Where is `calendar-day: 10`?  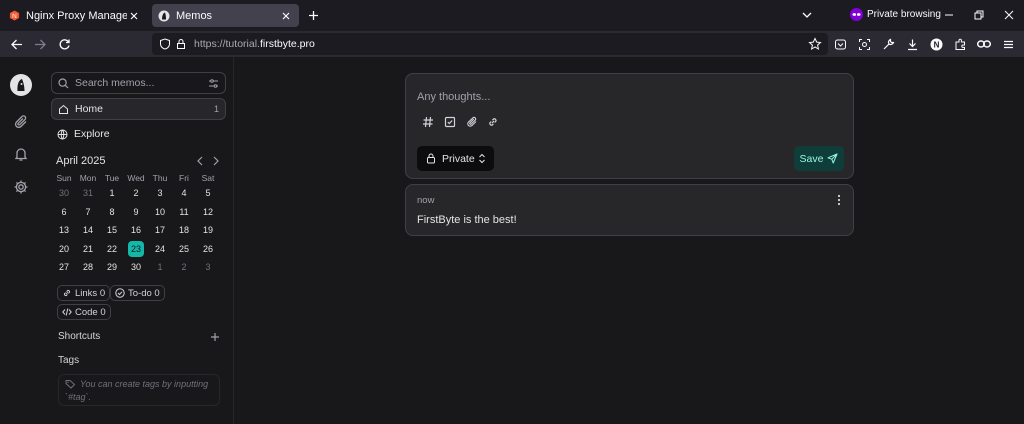 calendar-day: 10 is located at coordinates (160, 212).